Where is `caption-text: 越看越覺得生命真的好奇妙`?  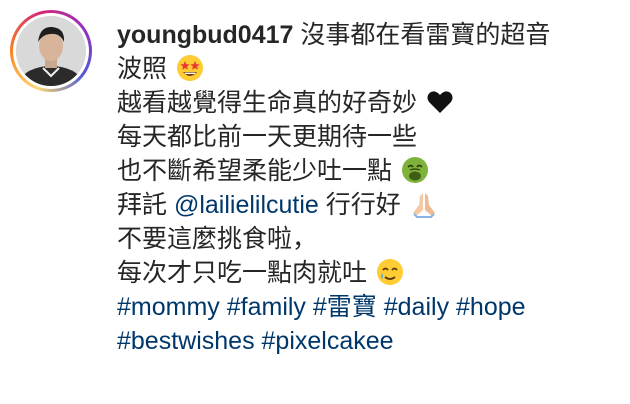 caption-text: 越看越覺得生命真的好奇妙 is located at coordinates (267, 103).